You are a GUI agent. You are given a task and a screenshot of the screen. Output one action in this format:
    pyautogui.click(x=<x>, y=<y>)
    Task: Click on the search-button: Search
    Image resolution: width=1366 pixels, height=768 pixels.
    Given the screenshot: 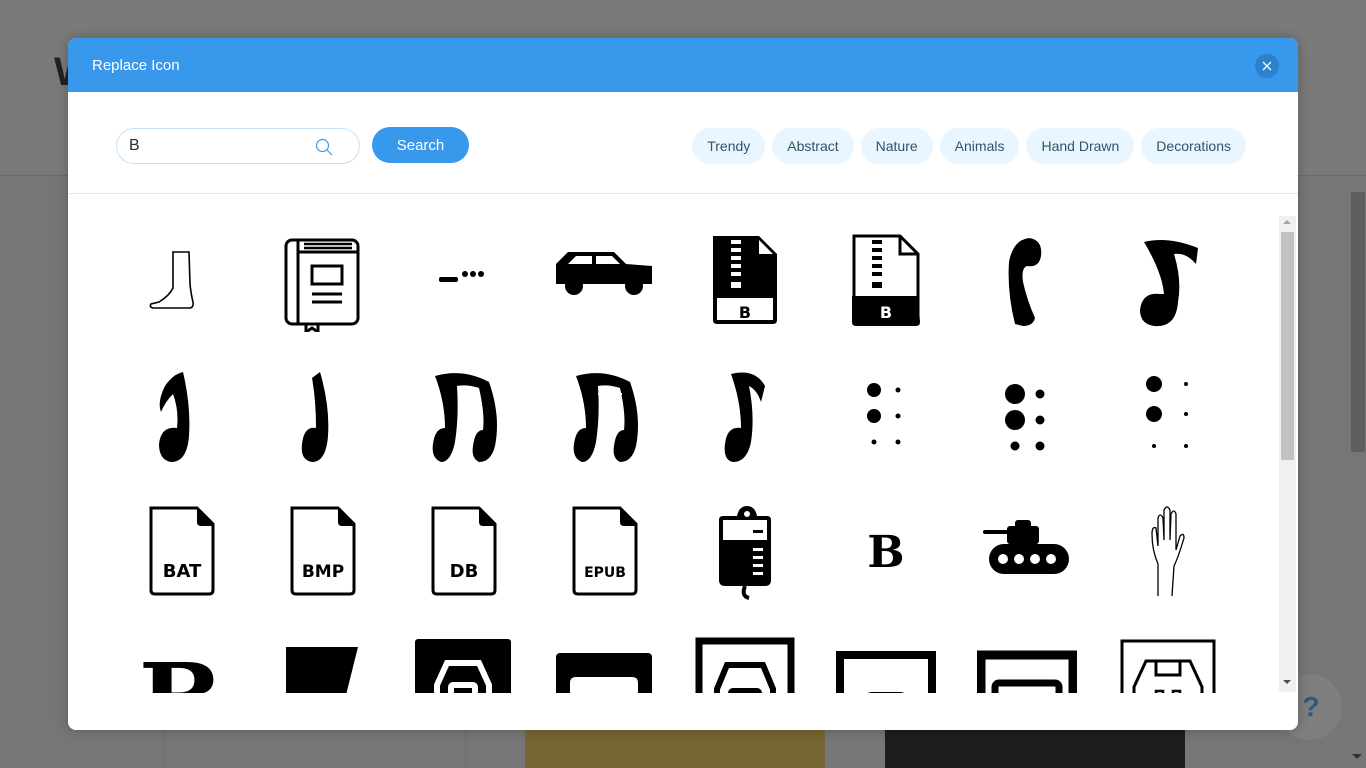 What is the action you would take?
    pyautogui.click(x=420, y=145)
    